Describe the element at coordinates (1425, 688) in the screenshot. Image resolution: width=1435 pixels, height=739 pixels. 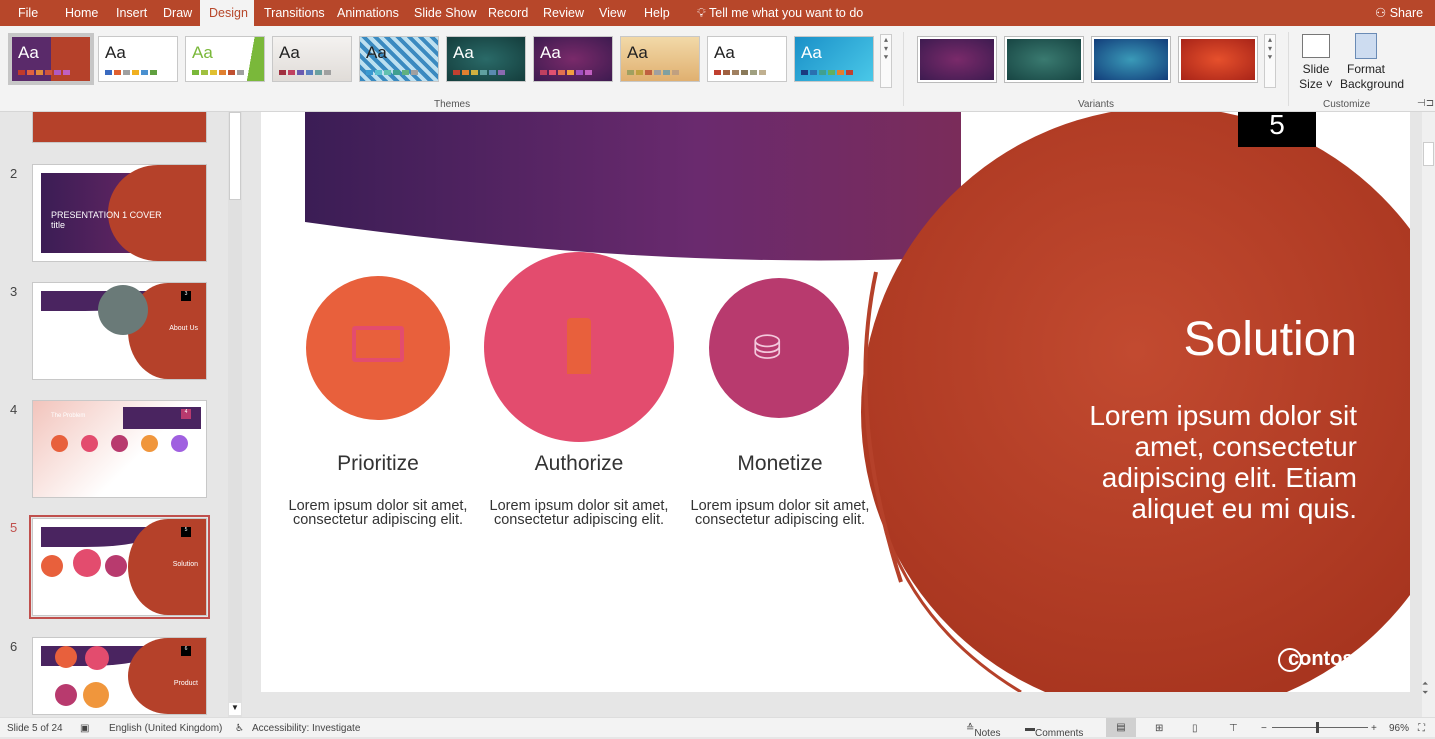
I see `prev-next-slide-buttons: ⏶ ⏷` at that location.